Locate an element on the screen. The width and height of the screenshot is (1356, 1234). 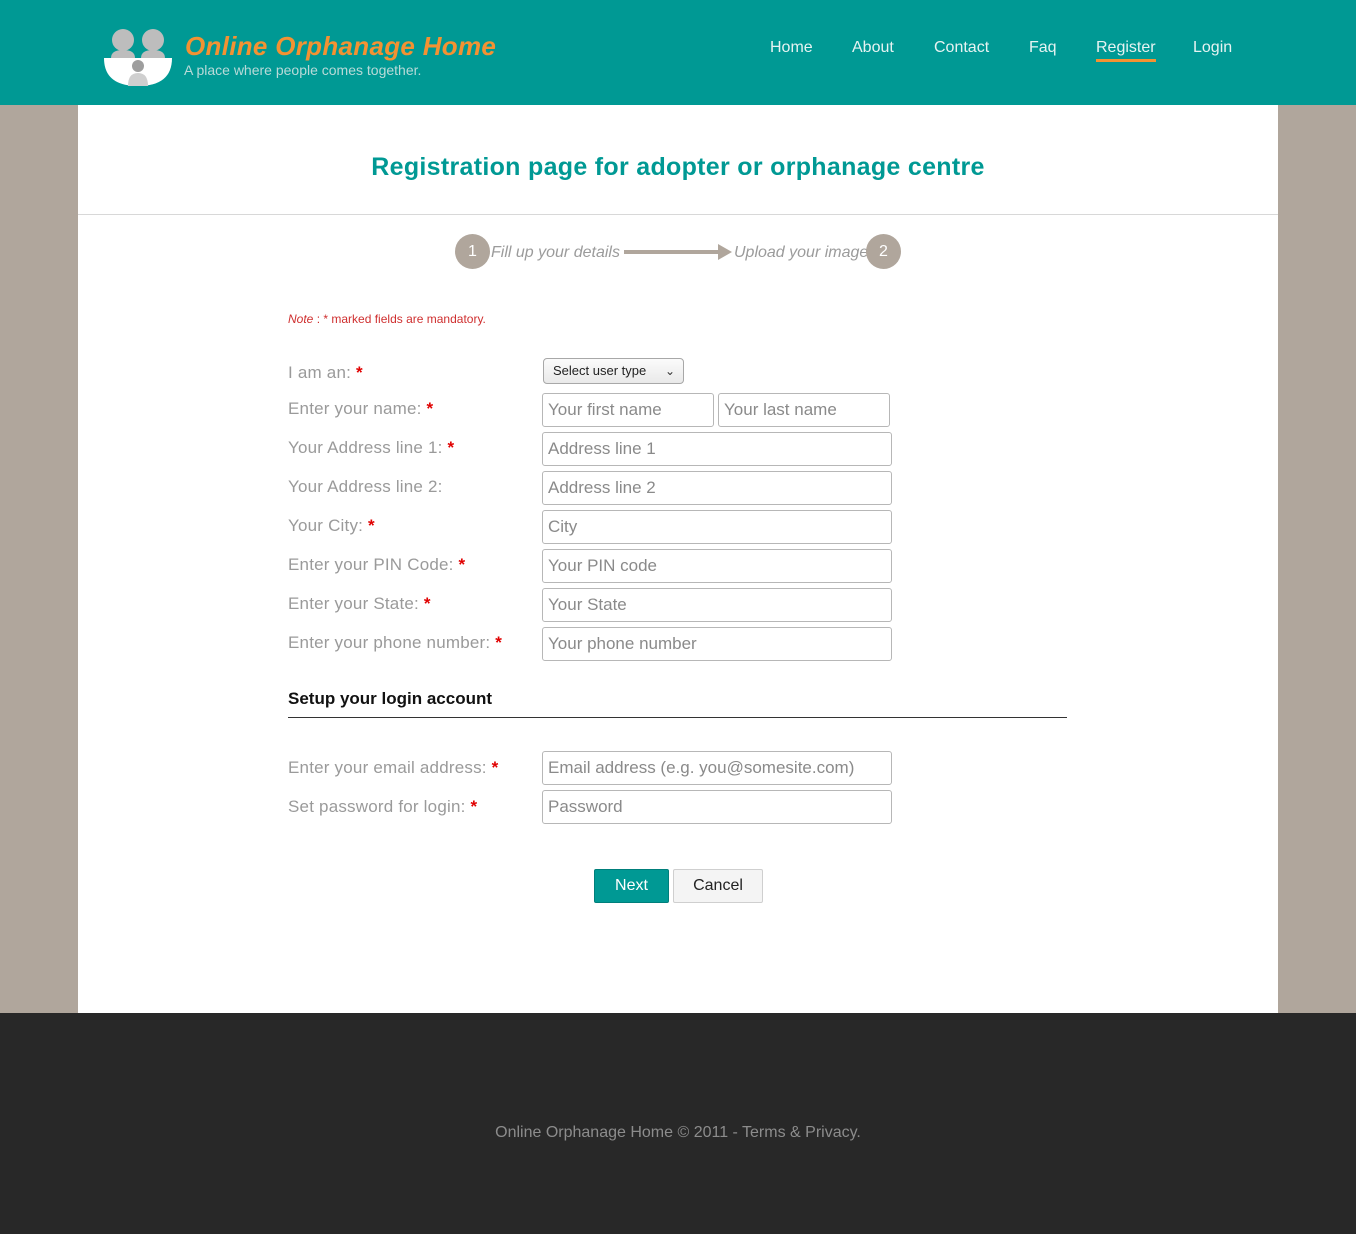
name-label-text: Enter your name: is located at coordinates (355, 408).